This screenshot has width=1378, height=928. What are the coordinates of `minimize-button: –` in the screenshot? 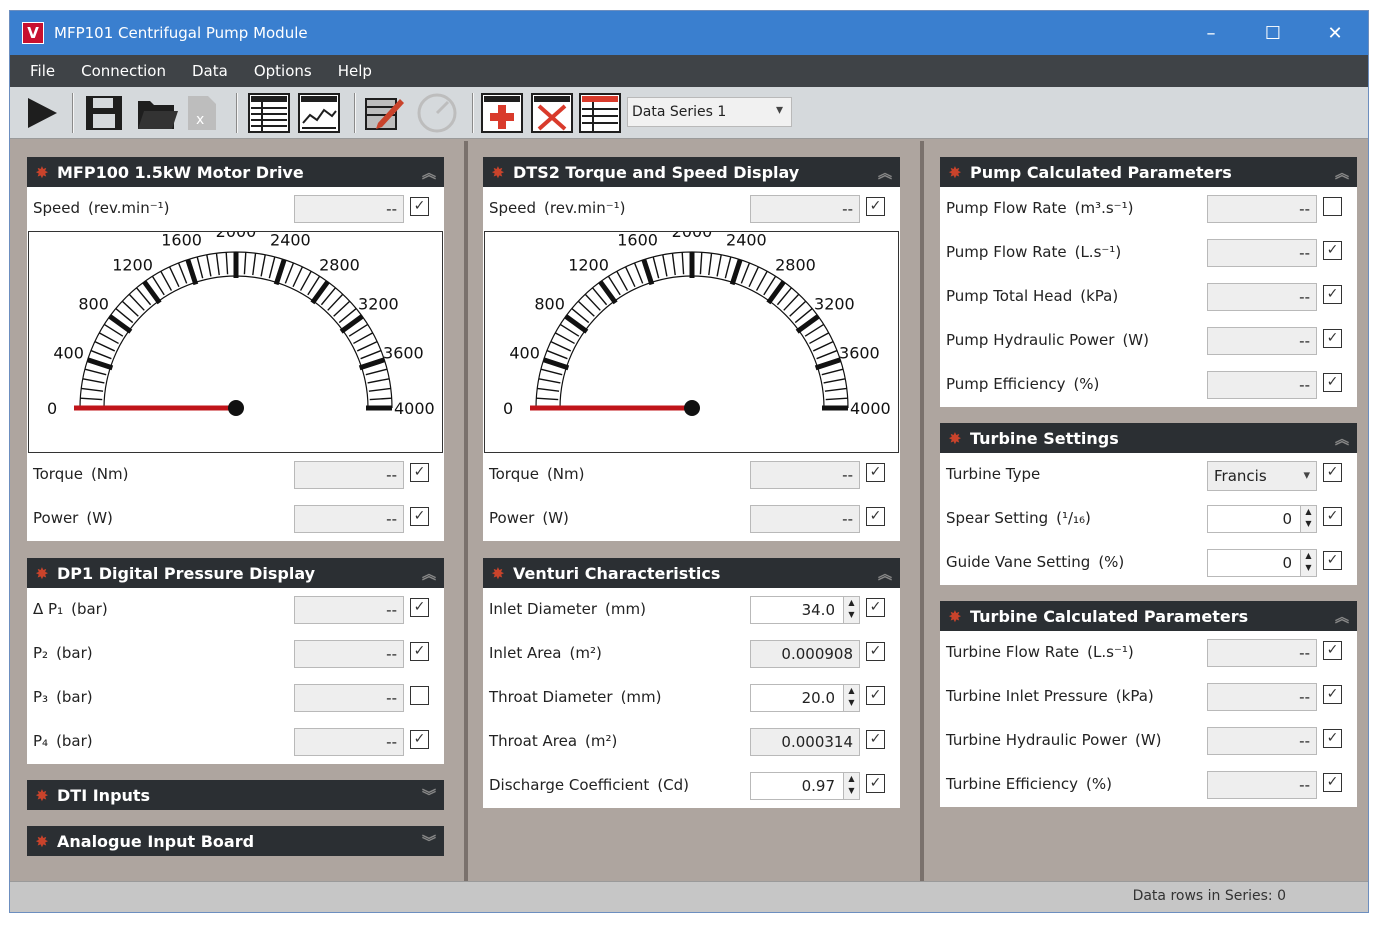 It's located at (1211, 33).